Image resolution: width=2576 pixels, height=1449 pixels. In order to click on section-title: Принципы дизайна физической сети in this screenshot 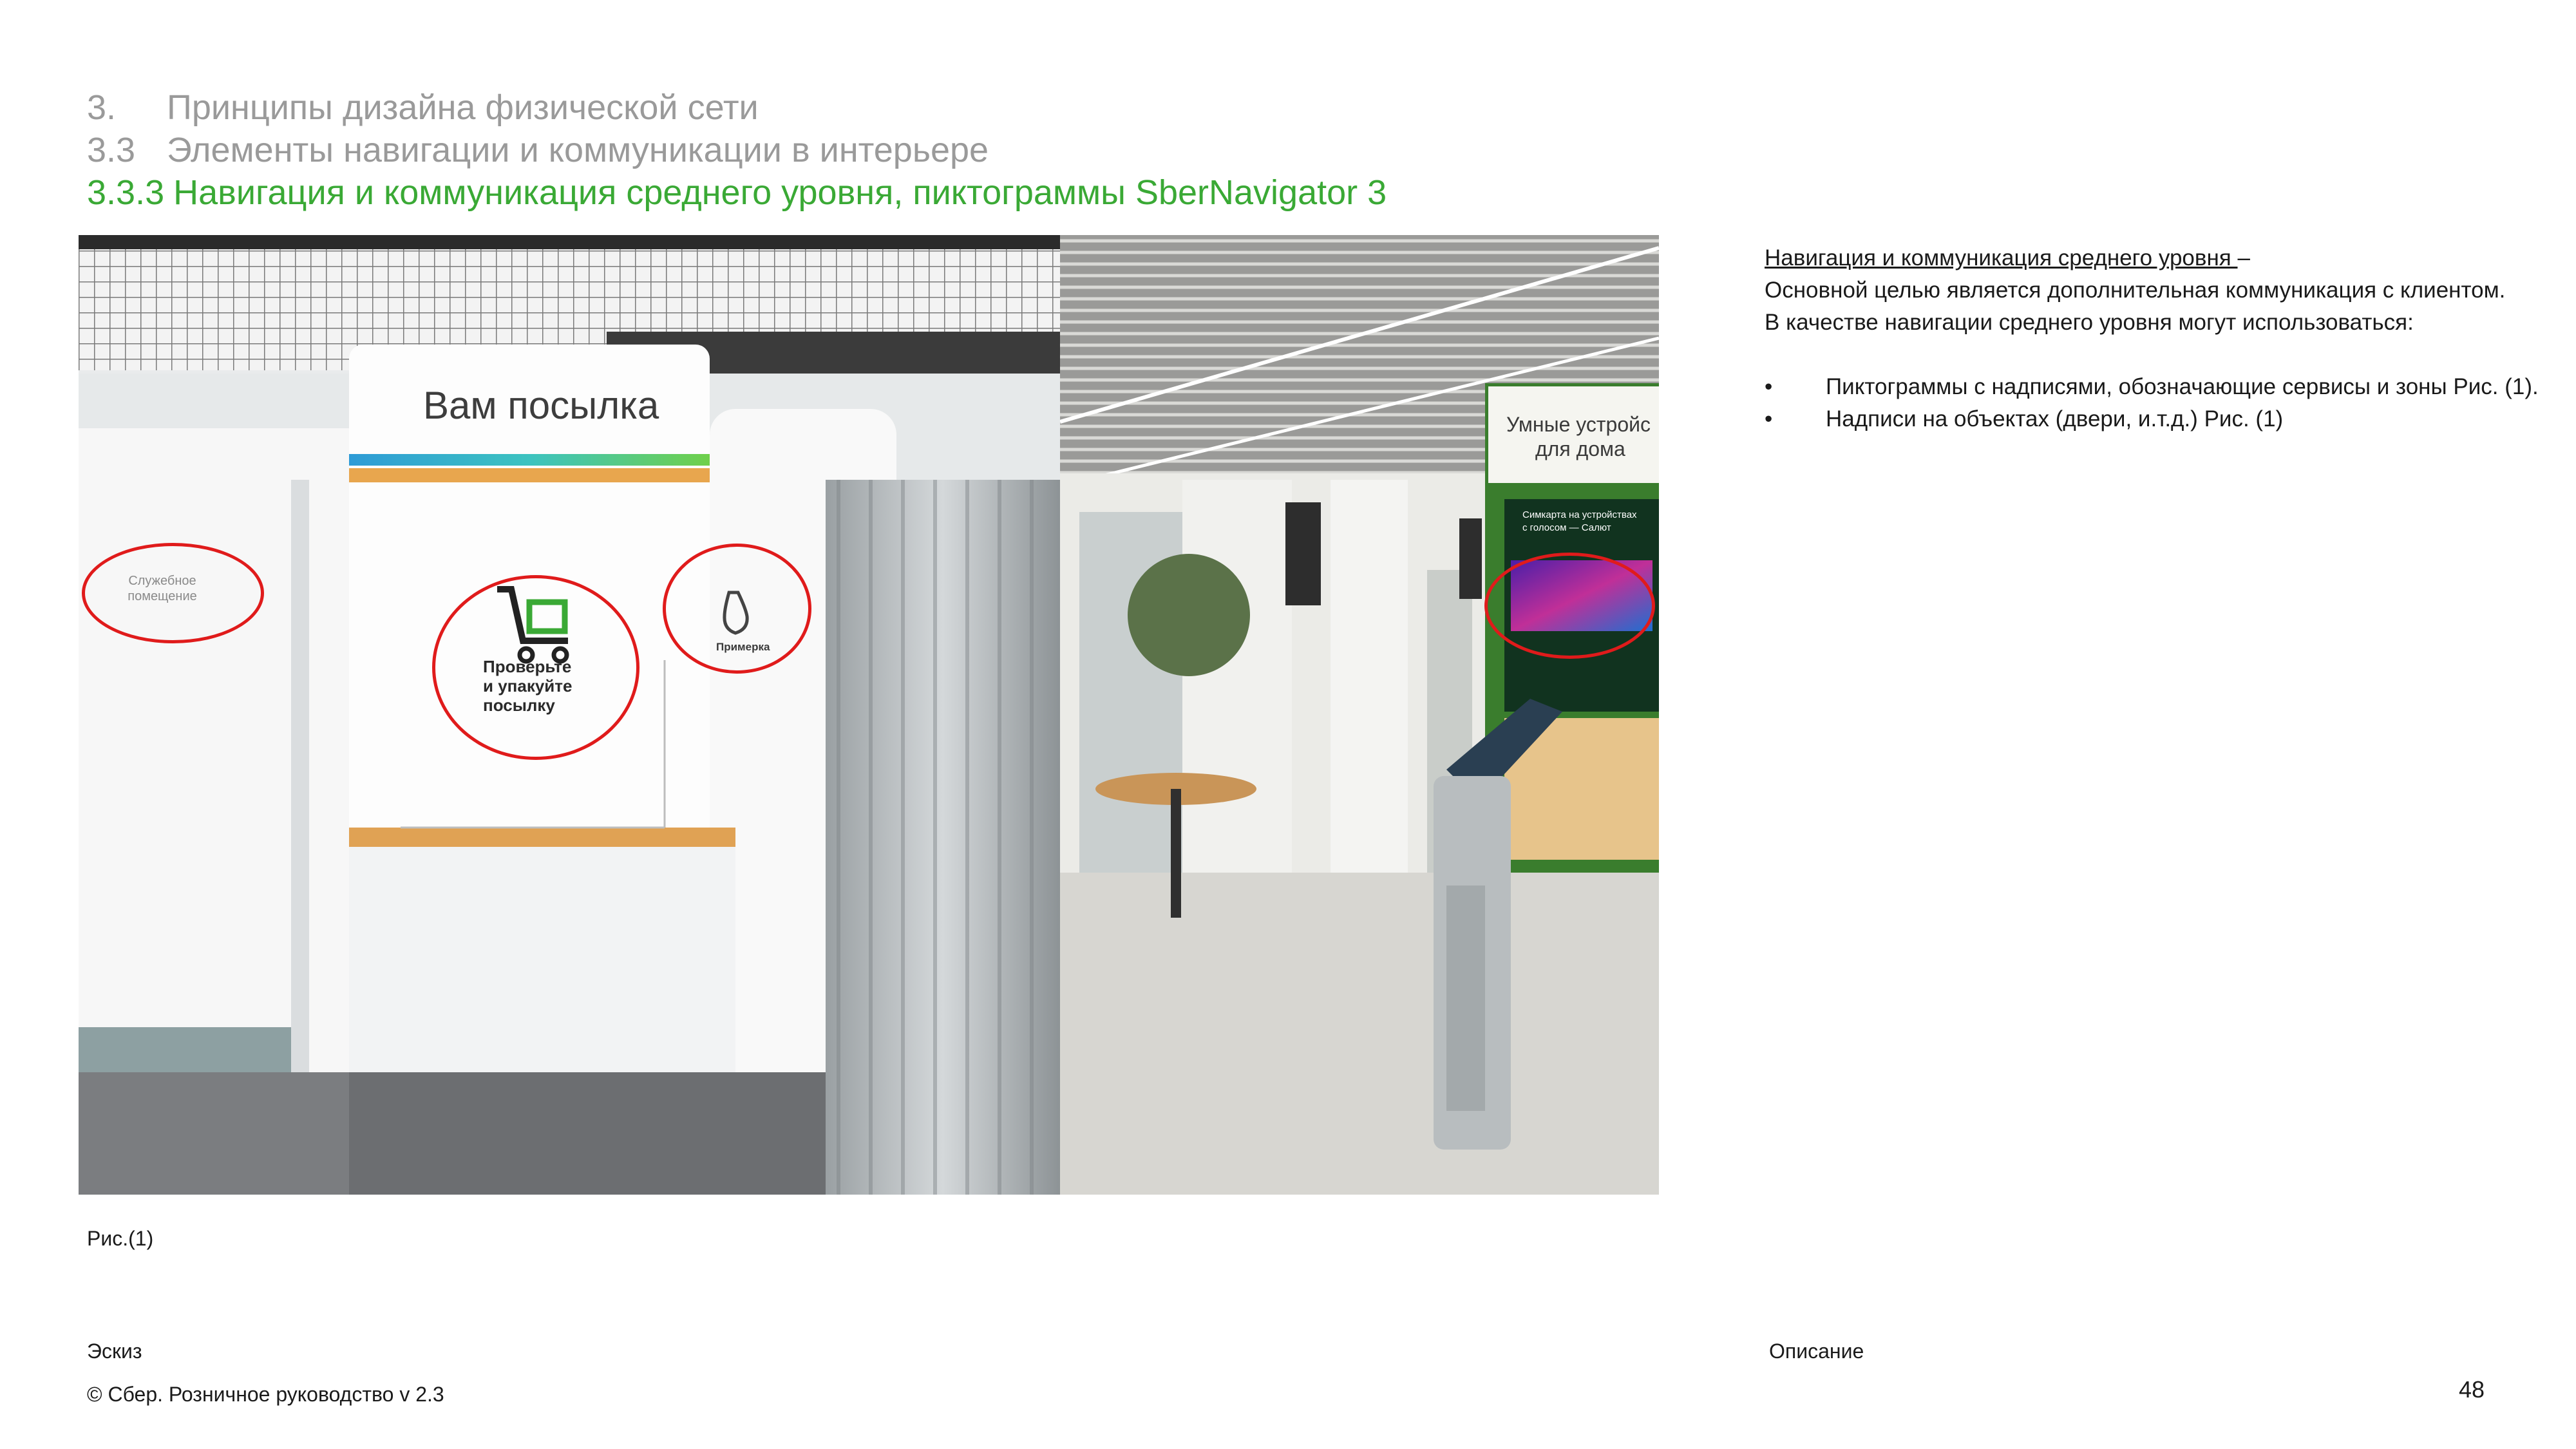, I will do `click(463, 108)`.